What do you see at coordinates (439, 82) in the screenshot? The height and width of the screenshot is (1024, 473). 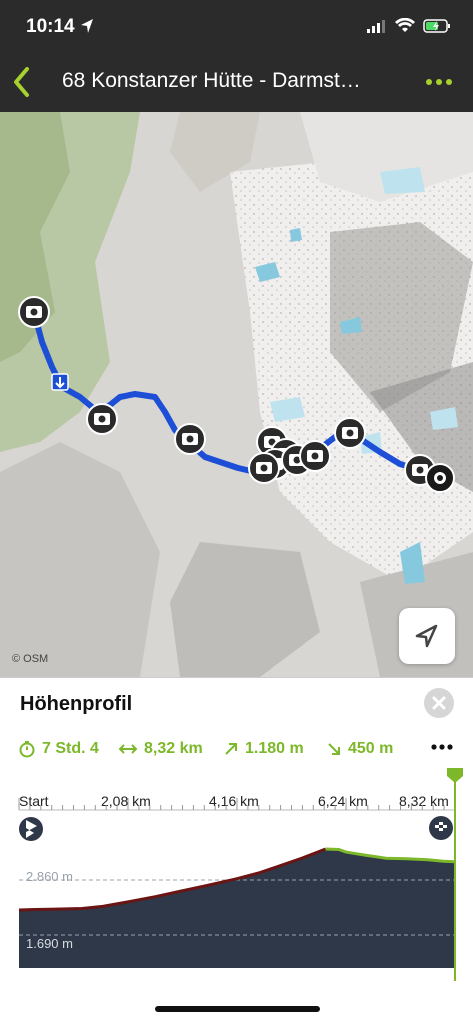 I see `more-options-icon` at bounding box center [439, 82].